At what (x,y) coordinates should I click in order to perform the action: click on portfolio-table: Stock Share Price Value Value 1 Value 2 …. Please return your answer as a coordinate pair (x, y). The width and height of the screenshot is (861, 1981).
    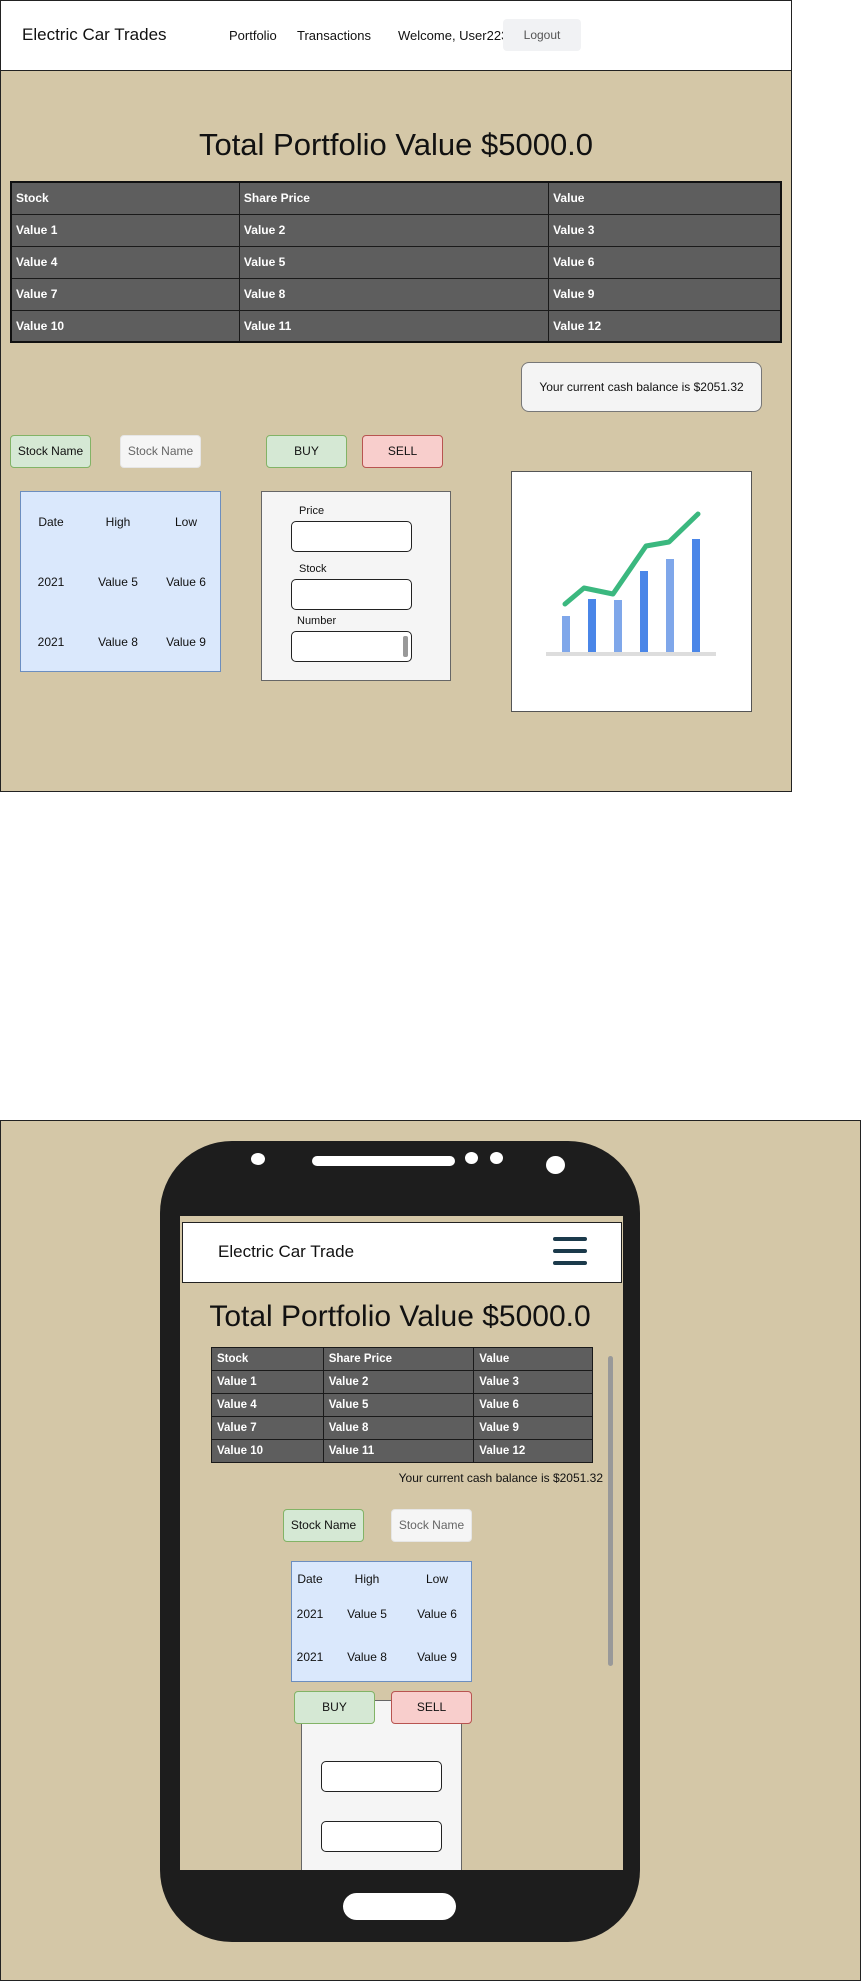
    Looking at the image, I should click on (396, 262).